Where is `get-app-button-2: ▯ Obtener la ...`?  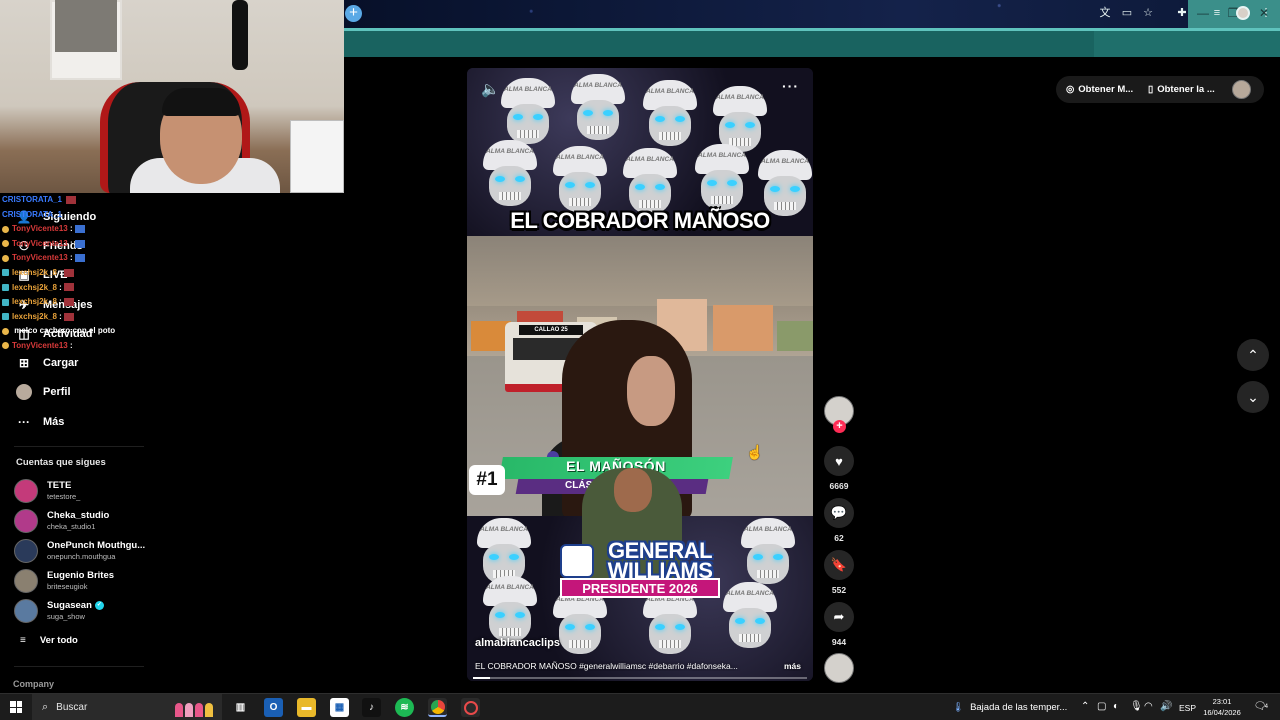
get-app-button-2: ▯ Obtener la ... is located at coordinates (1181, 89).